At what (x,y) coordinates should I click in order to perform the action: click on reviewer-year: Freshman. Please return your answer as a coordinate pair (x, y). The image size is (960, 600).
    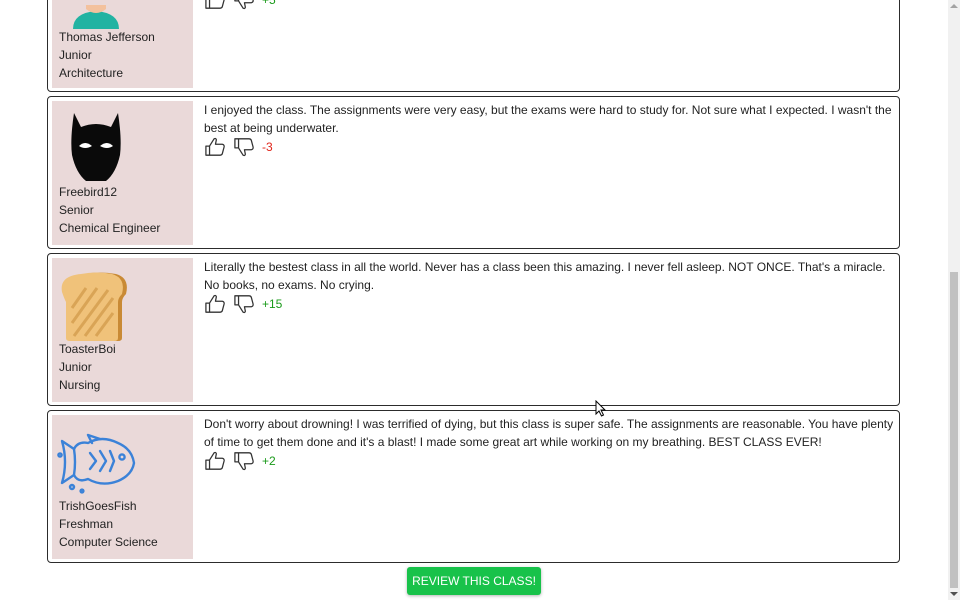
    Looking at the image, I should click on (86, 524).